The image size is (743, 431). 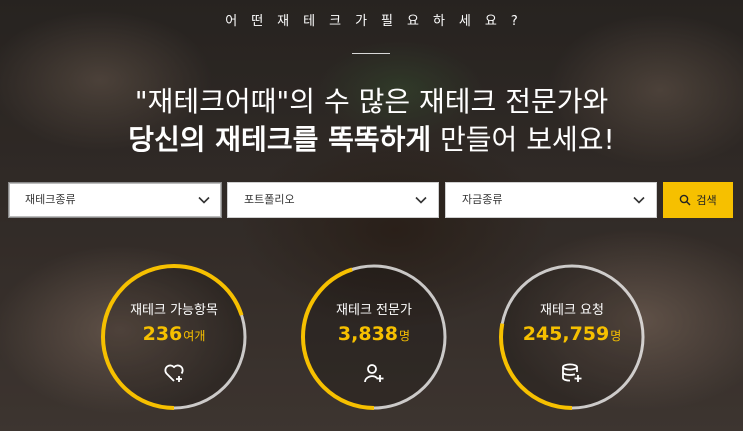 What do you see at coordinates (374, 373) in the screenshot?
I see `user-plus-icon` at bounding box center [374, 373].